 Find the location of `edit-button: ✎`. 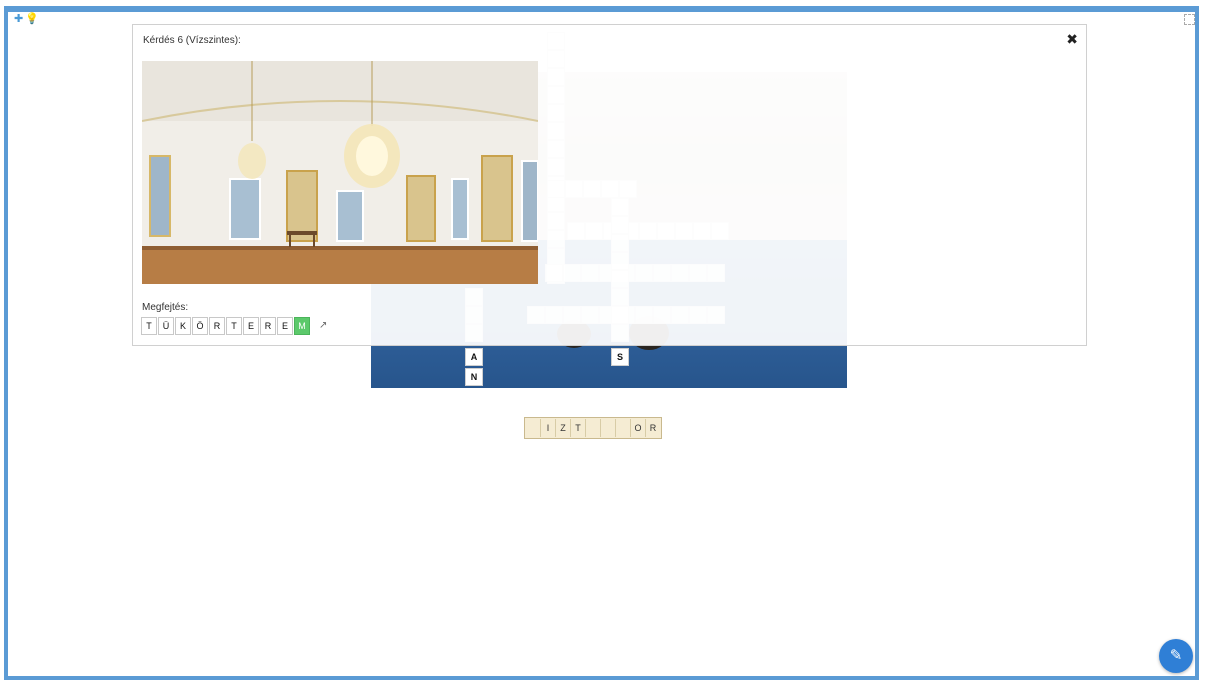

edit-button: ✎ is located at coordinates (1176, 656).